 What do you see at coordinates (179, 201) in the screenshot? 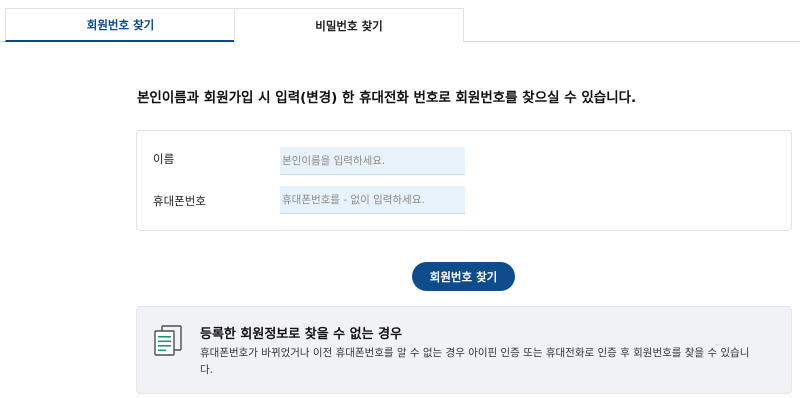
I see `phone-label: 휴대폰번호` at bounding box center [179, 201].